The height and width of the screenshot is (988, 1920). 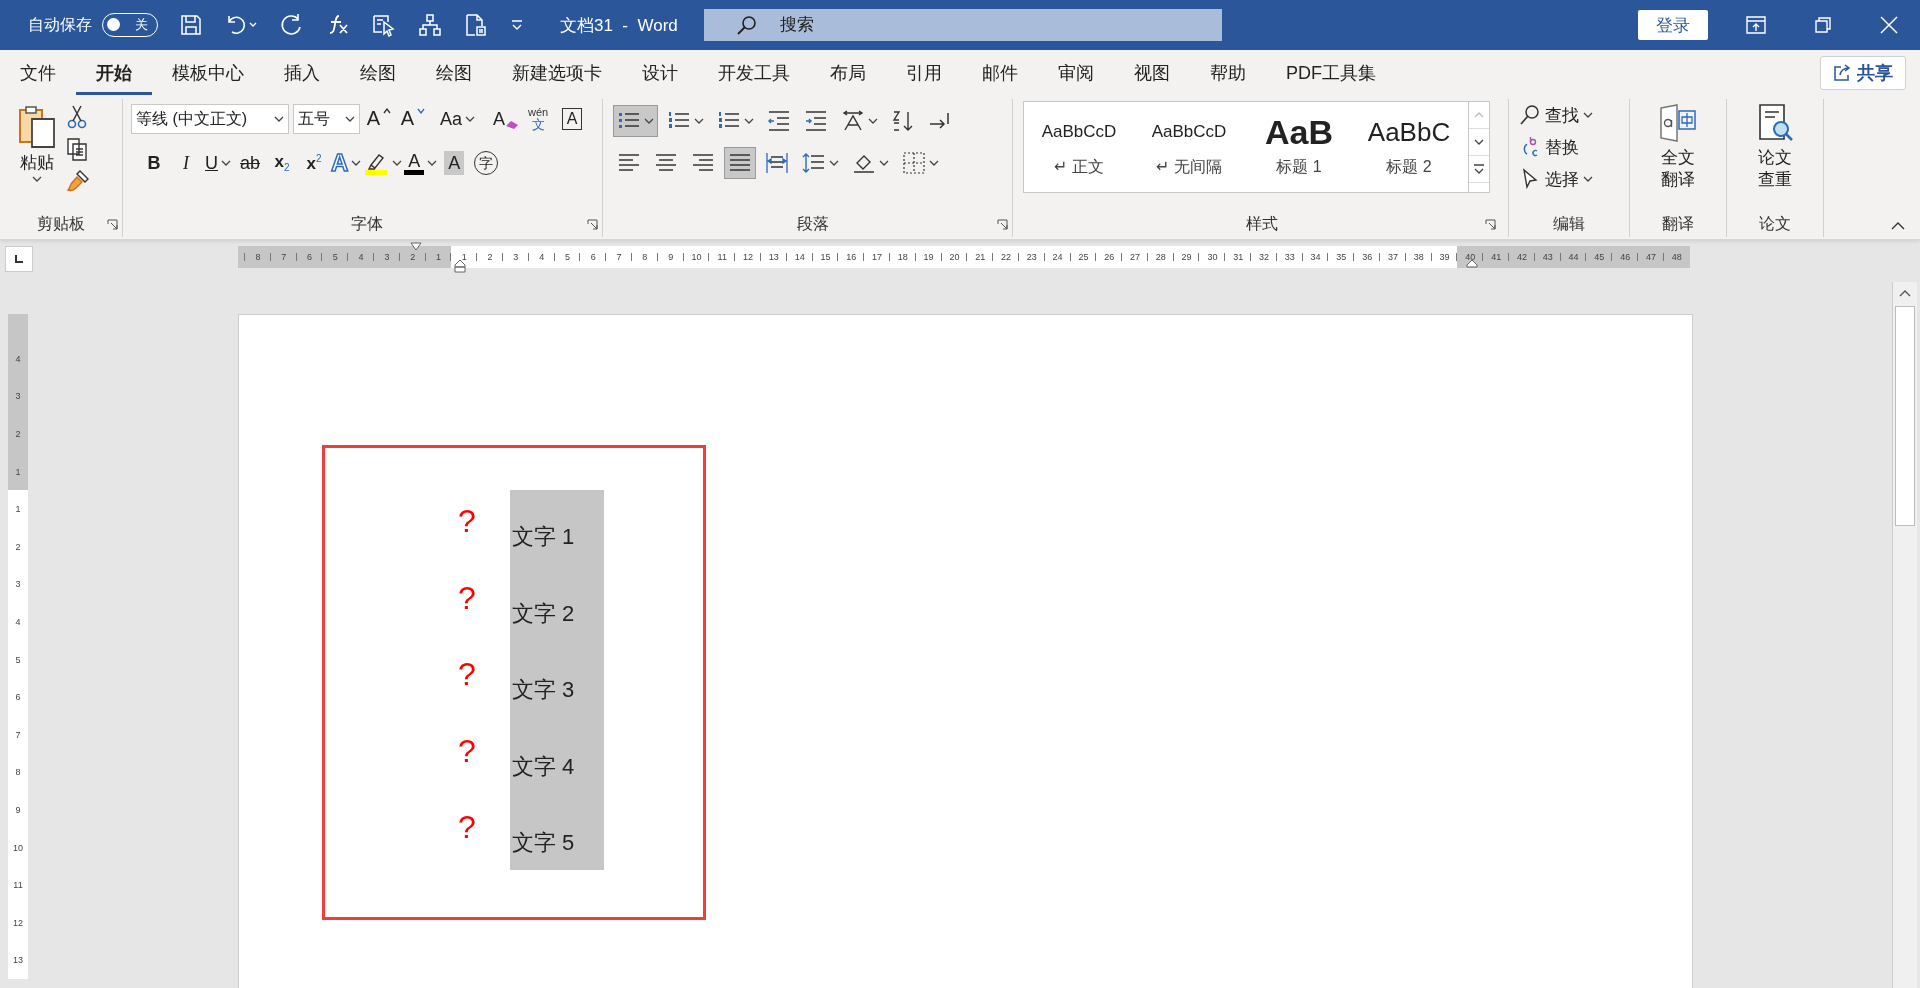 What do you see at coordinates (1522, 257) in the screenshot?
I see `ruler-number: 42` at bounding box center [1522, 257].